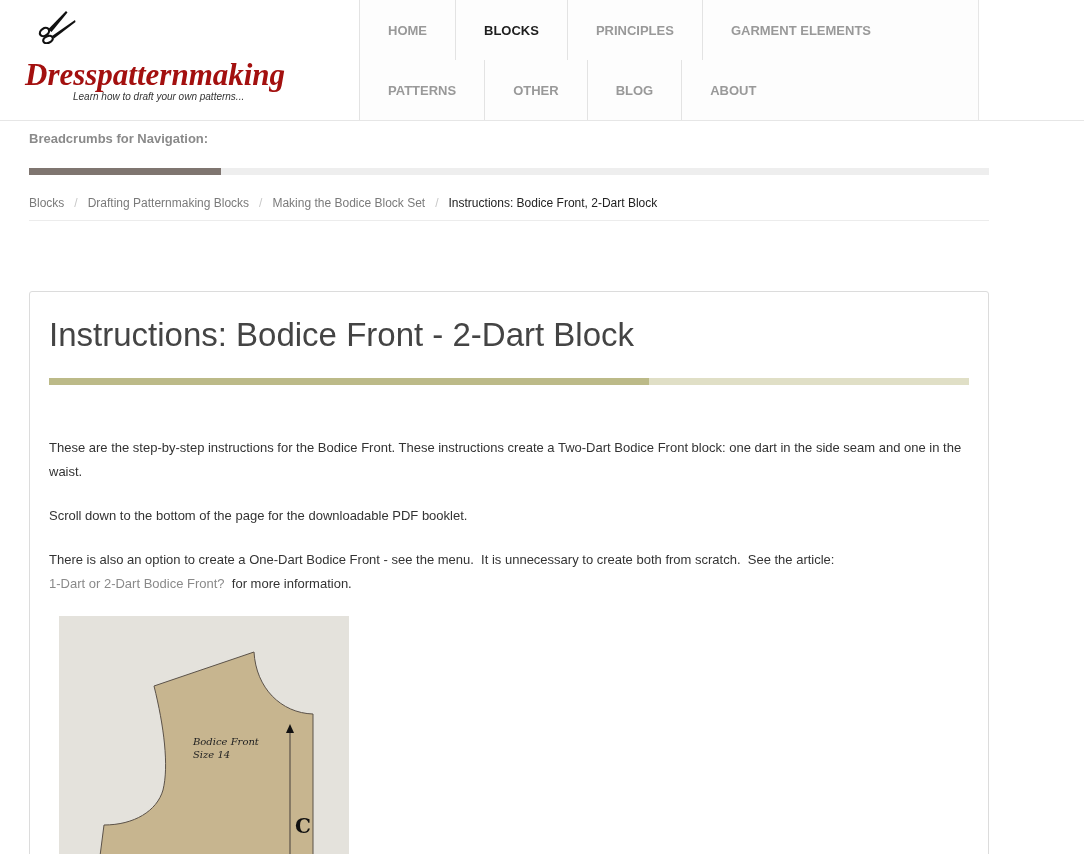  Describe the element at coordinates (634, 90) in the screenshot. I see `nav-link: BLOG` at that location.